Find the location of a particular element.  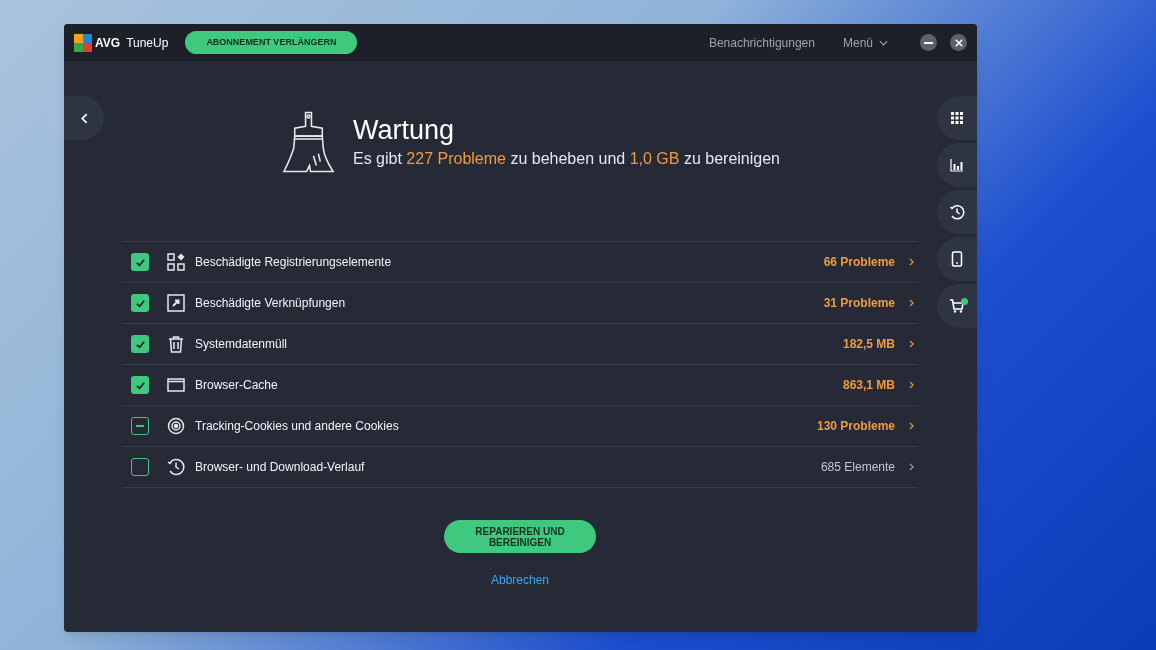

notifications-link: Benachrichtigungen is located at coordinates (761, 42).